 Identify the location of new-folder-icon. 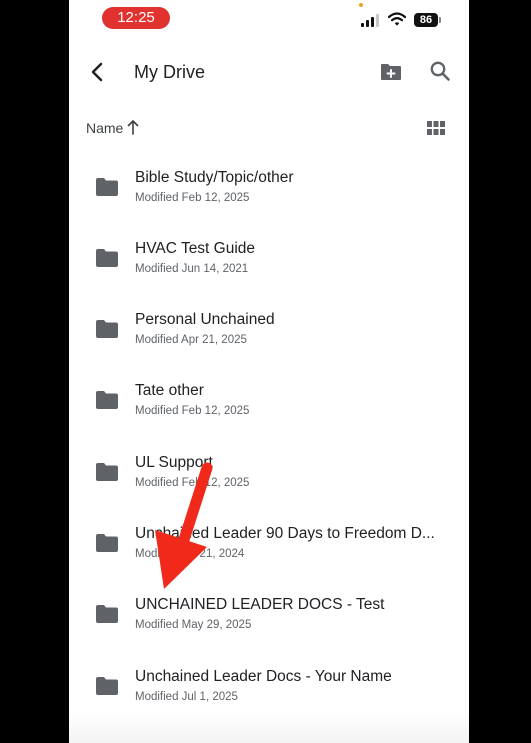
(391, 72).